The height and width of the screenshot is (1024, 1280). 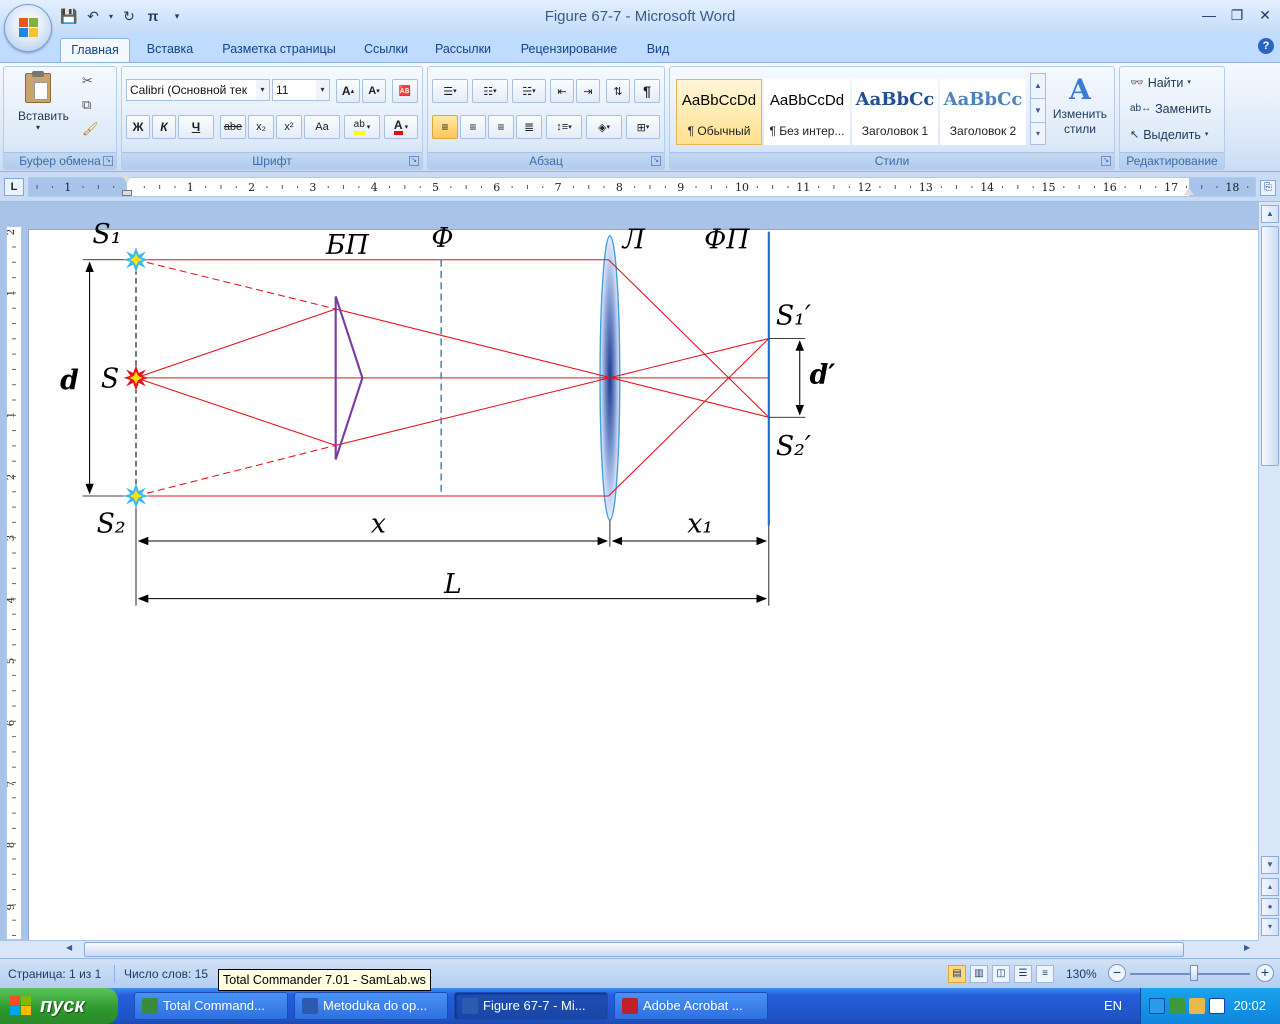 I want to click on tab-home: Главная, so click(x=95, y=50).